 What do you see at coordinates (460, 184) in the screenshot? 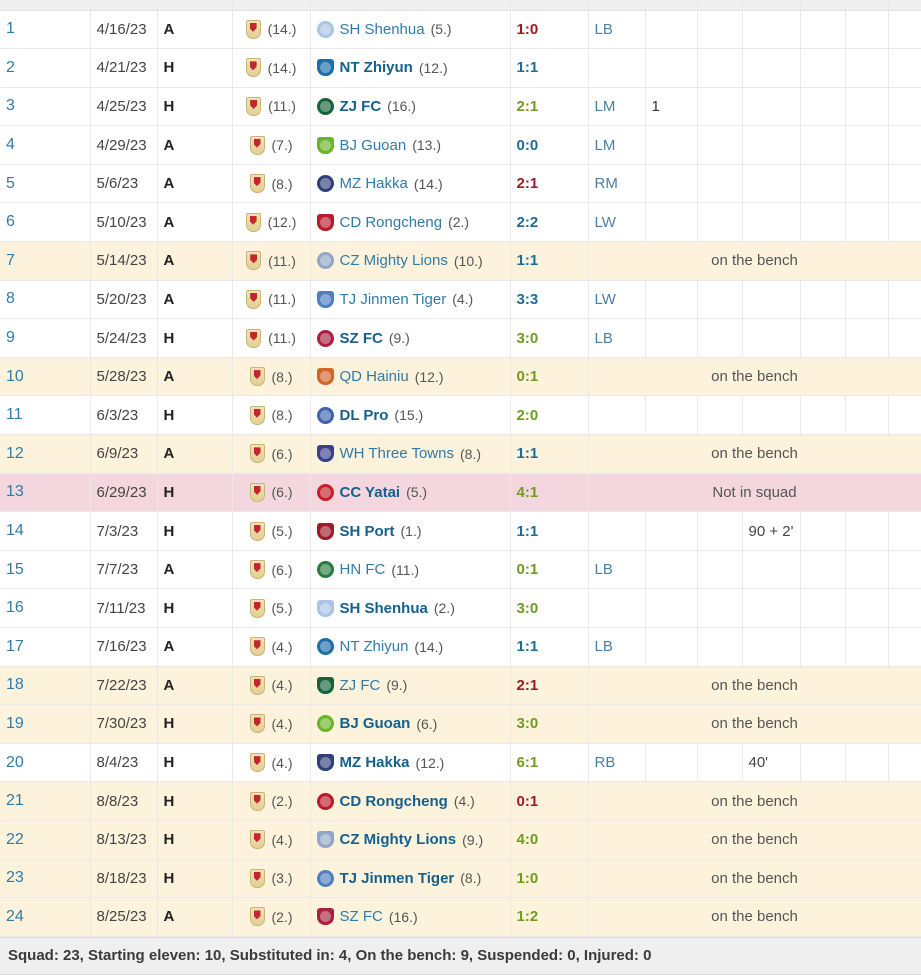
I see `table-row: 55/6/23A(8.)MZ Hakka(14.)2:1RM62'` at bounding box center [460, 184].